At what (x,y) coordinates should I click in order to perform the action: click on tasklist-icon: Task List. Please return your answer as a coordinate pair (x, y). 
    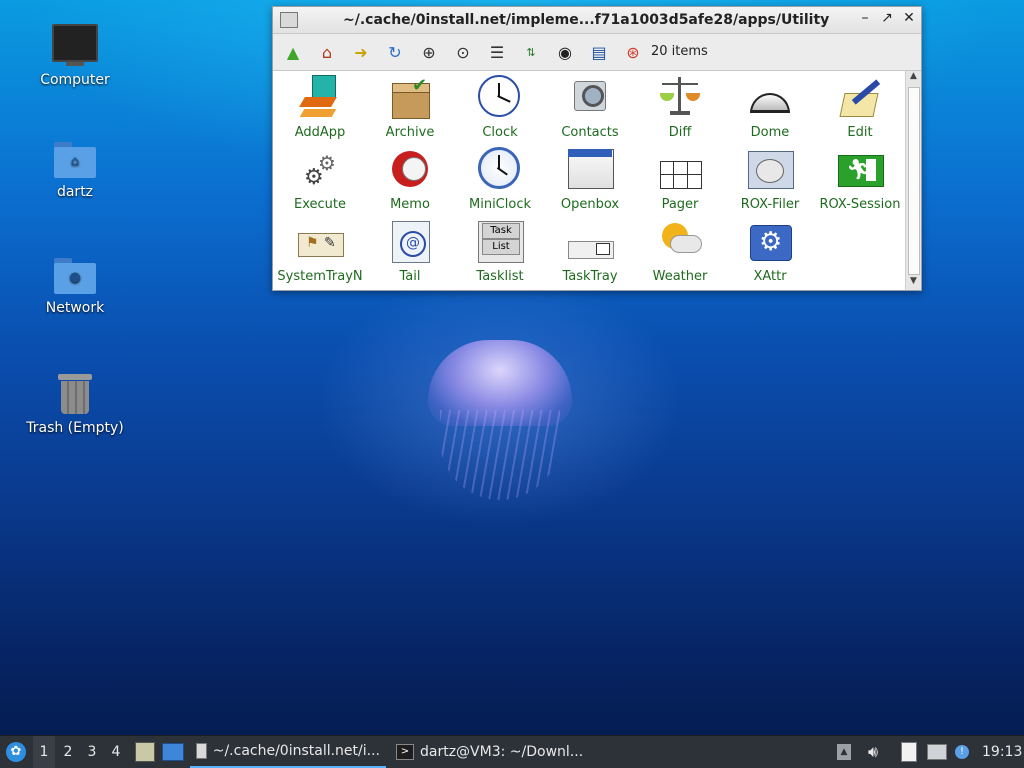
    Looking at the image, I should click on (501, 241).